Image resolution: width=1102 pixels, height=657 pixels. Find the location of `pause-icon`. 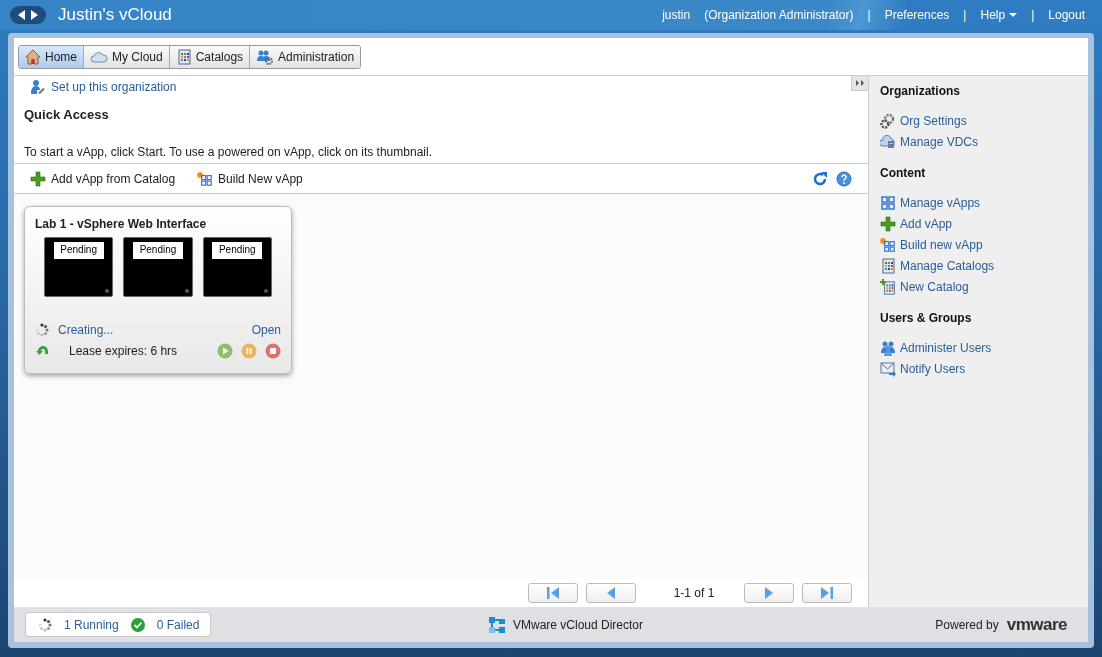

pause-icon is located at coordinates (249, 351).